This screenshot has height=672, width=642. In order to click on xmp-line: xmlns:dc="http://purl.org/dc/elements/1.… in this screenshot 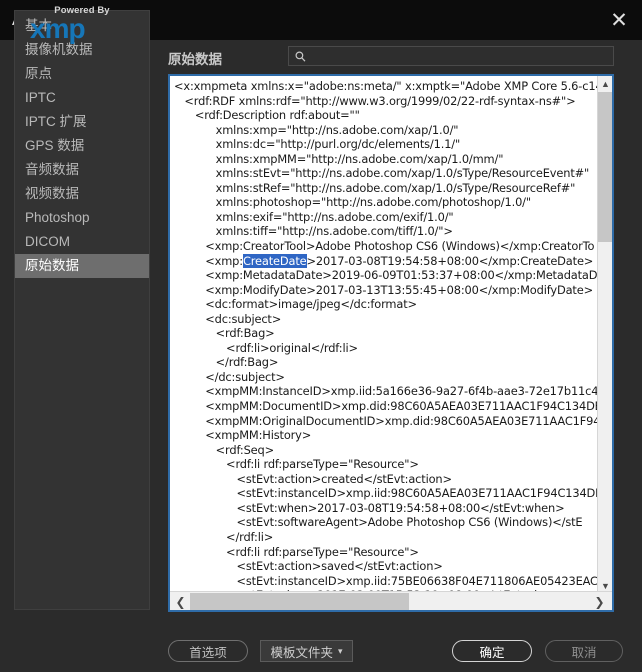, I will do `click(317, 144)`.